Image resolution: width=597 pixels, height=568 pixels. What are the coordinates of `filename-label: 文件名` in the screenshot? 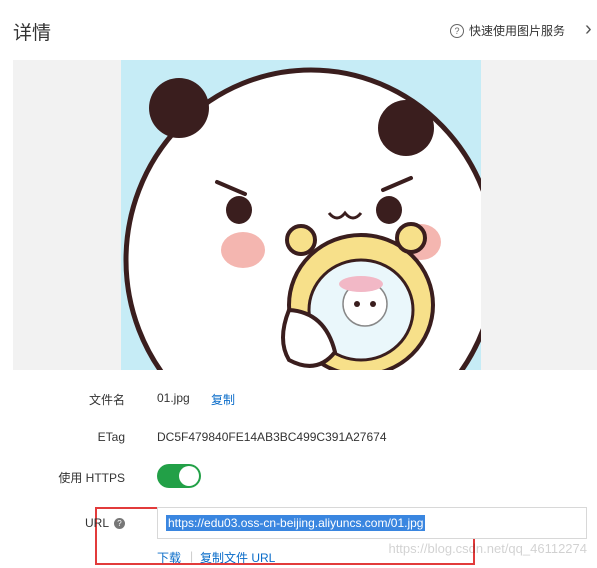 It's located at (106, 400).